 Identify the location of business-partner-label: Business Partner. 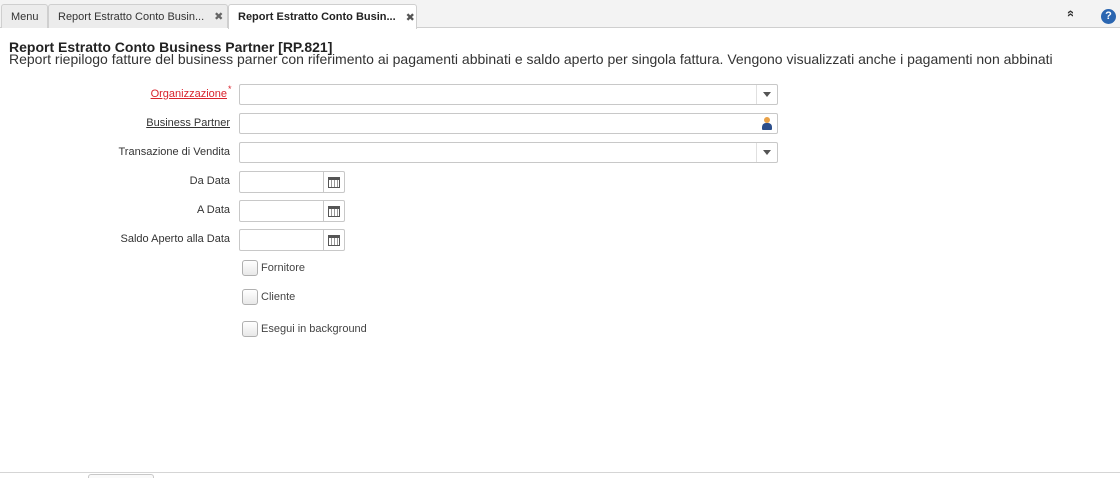
(130, 123).